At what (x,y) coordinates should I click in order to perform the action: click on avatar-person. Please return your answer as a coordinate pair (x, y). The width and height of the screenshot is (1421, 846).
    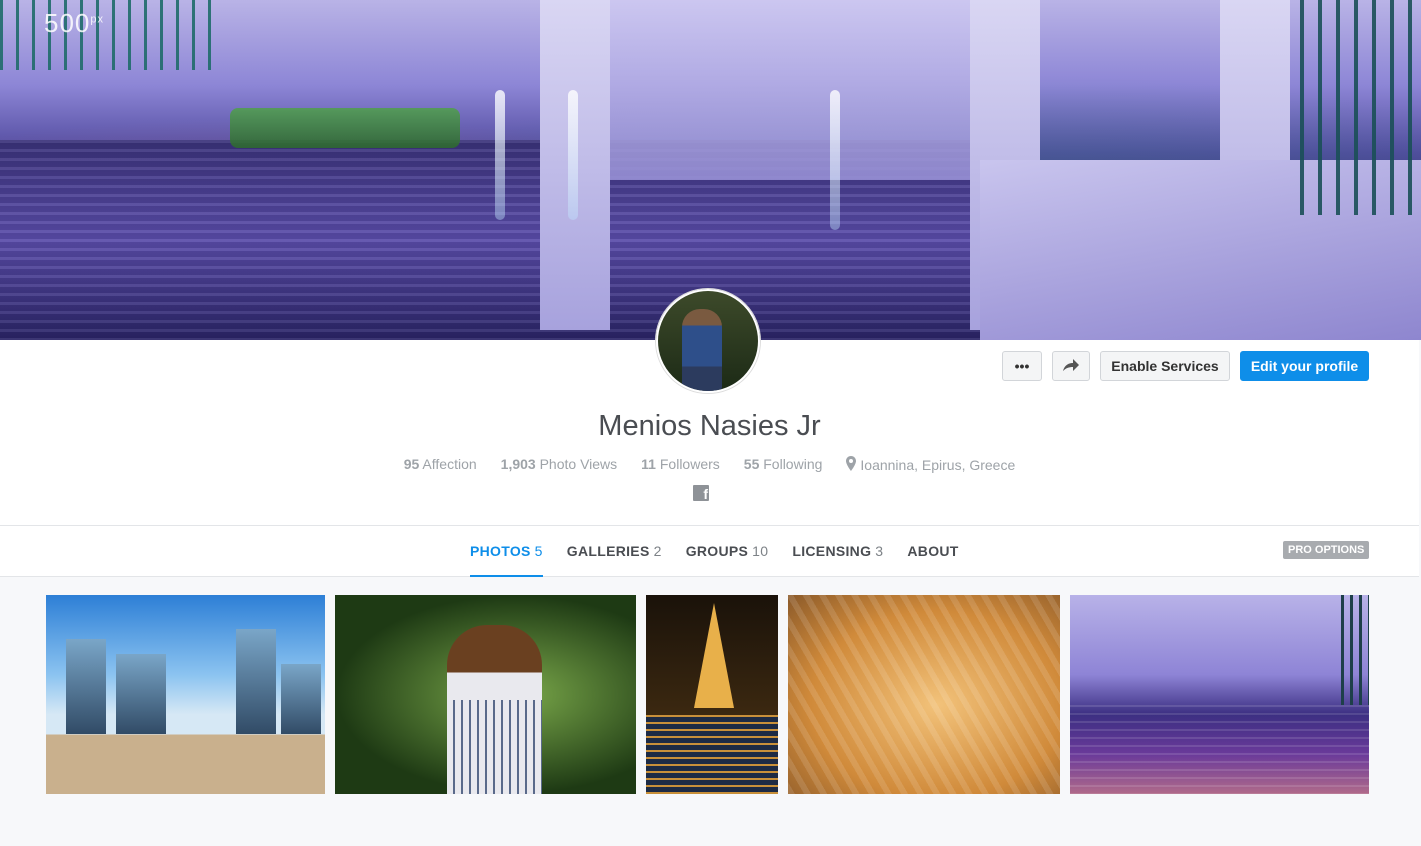
    Looking at the image, I should click on (702, 350).